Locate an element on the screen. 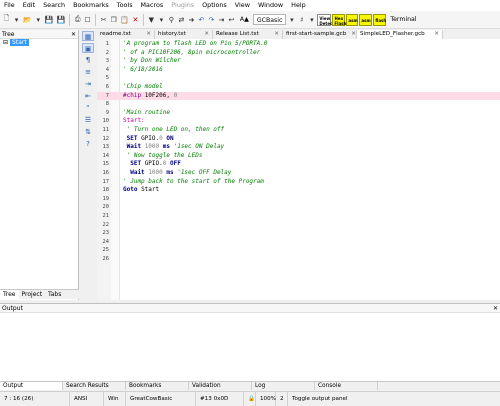  code-line: 25 is located at coordinates (298, 250).